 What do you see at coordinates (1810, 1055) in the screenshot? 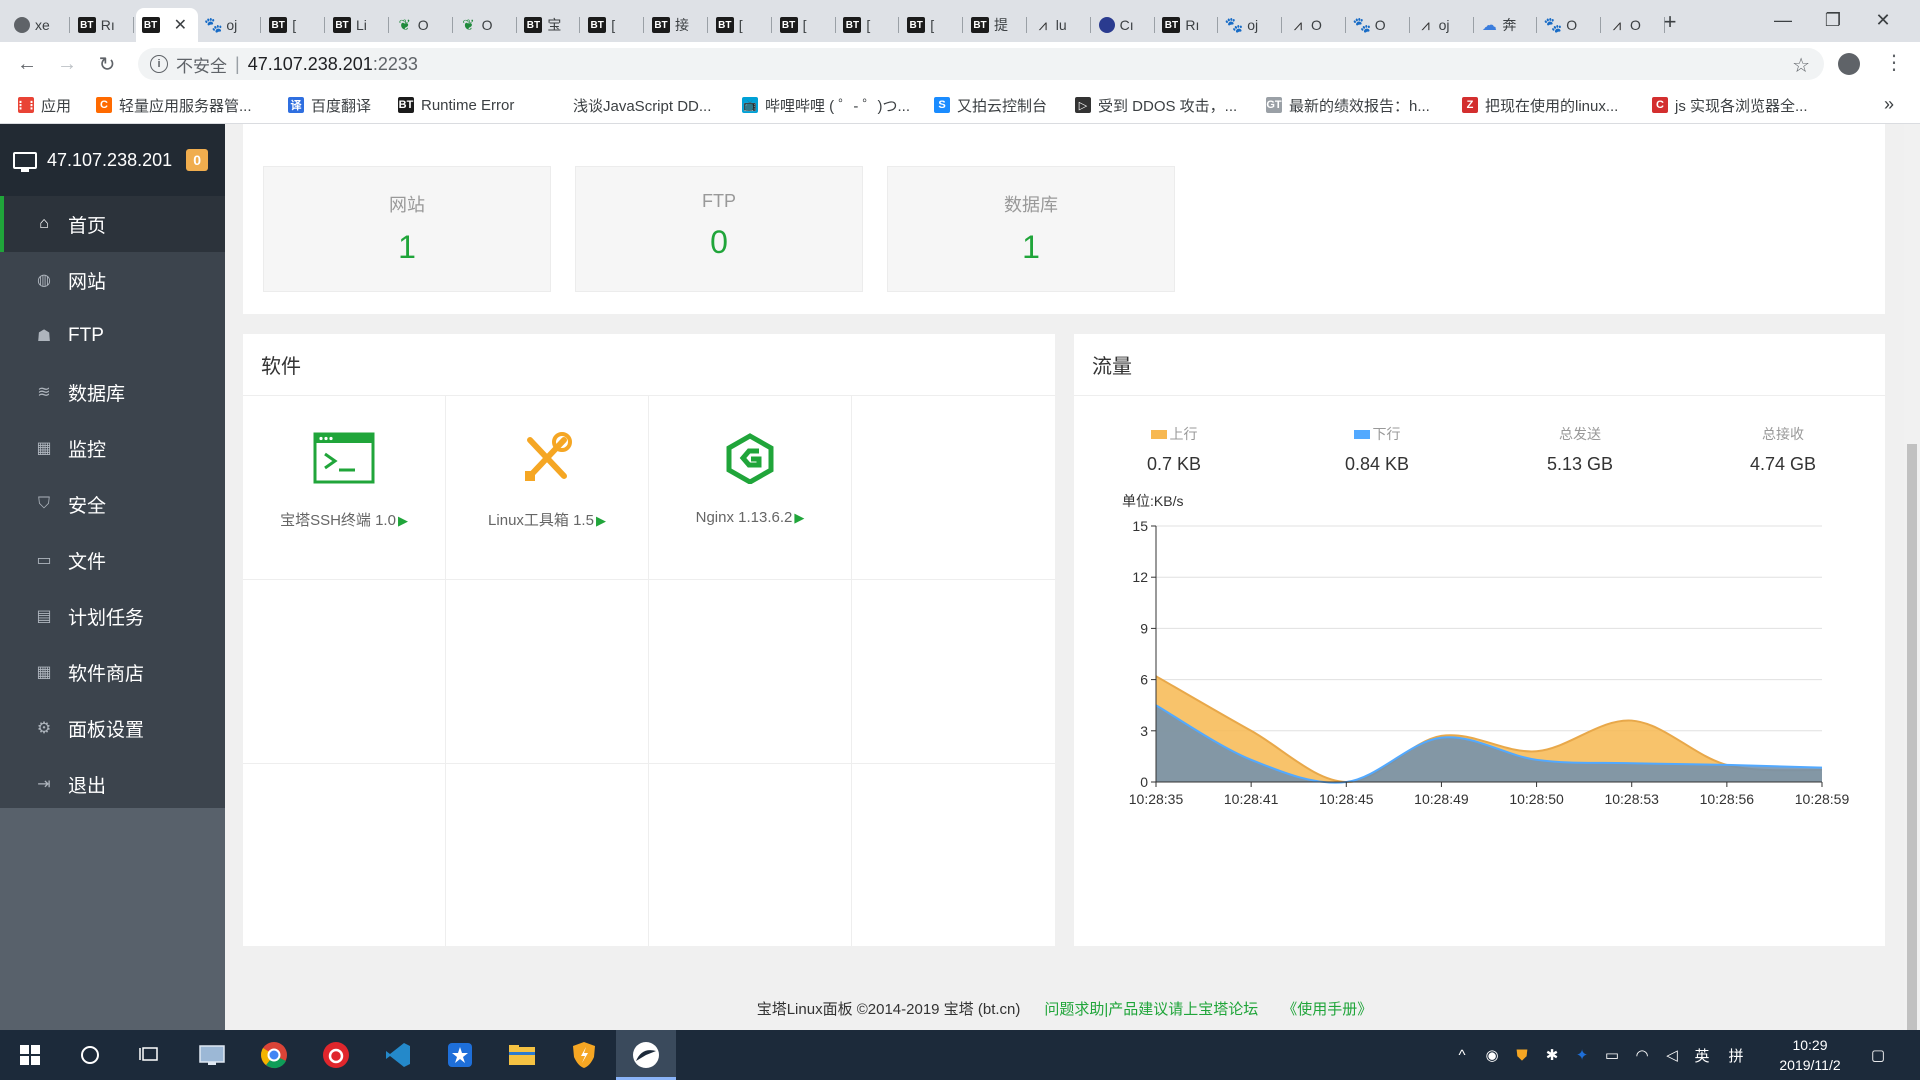
I see `system-clock: 10:29 2019/11/2` at bounding box center [1810, 1055].